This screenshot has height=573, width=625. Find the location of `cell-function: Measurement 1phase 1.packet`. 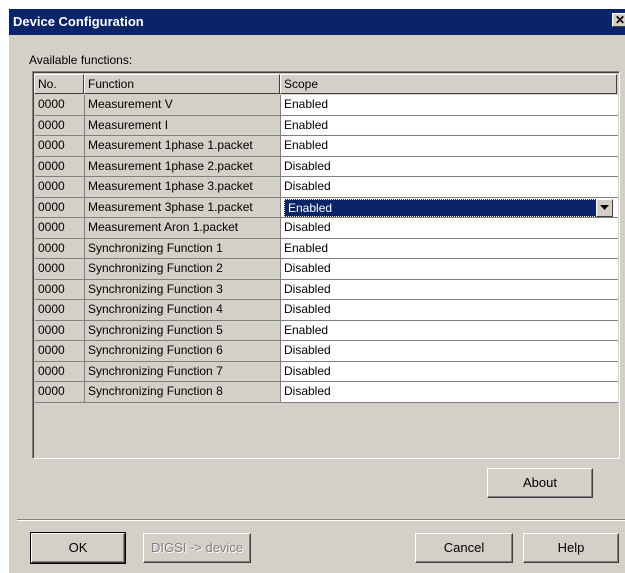

cell-function: Measurement 1phase 1.packet is located at coordinates (183, 146).